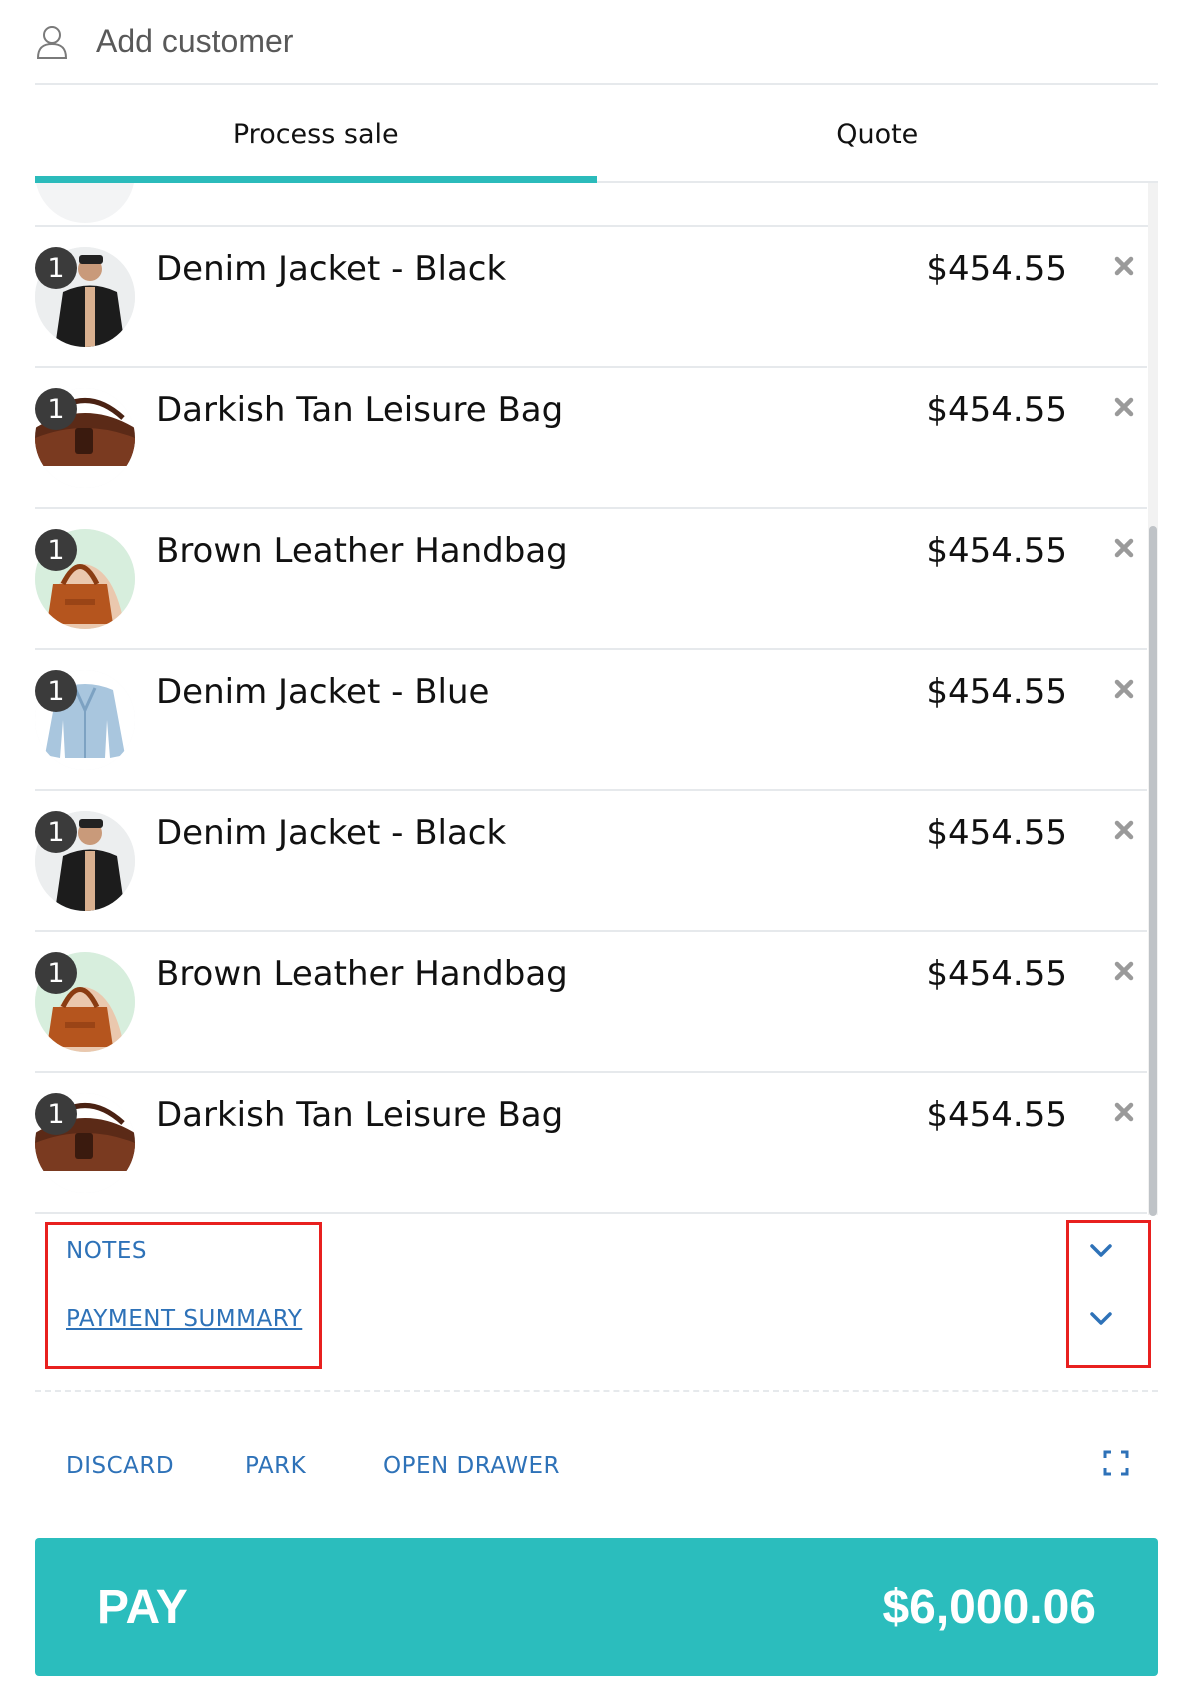 This screenshot has width=1184, height=1690. What do you see at coordinates (275, 1466) in the screenshot?
I see `park-button: PARK` at bounding box center [275, 1466].